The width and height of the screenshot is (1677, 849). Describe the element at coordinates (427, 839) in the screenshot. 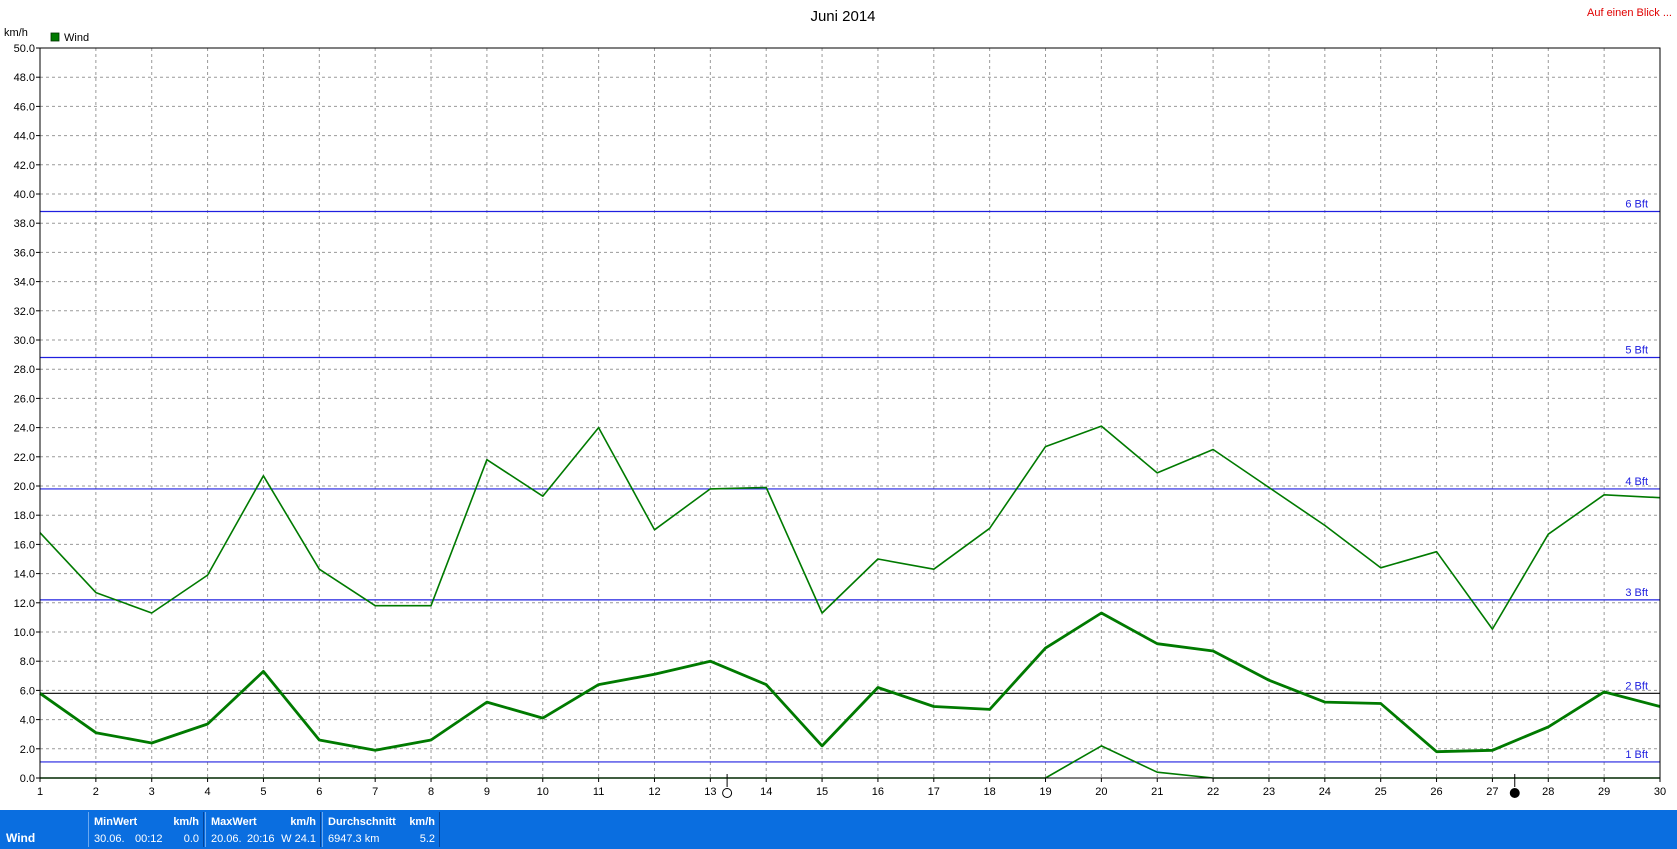

I see `avg-value: 5.2` at that location.